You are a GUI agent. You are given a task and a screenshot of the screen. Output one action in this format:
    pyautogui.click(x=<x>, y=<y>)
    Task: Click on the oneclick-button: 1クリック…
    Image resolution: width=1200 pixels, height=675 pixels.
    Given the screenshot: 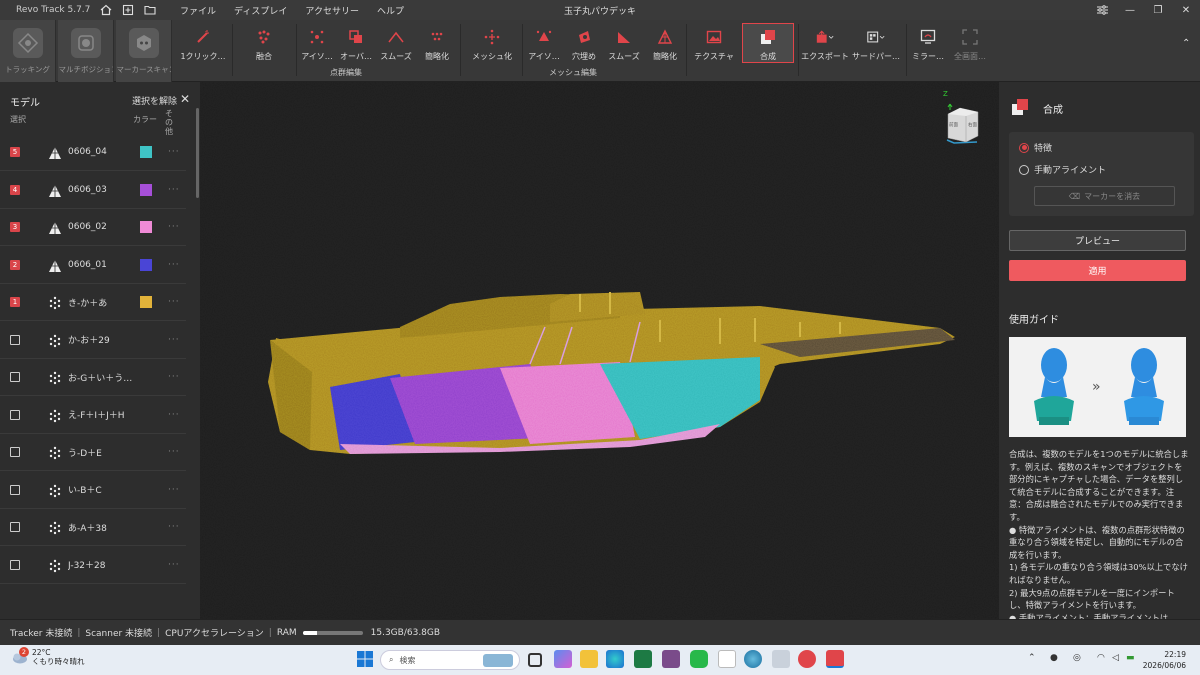 What is the action you would take?
    pyautogui.click(x=203, y=43)
    